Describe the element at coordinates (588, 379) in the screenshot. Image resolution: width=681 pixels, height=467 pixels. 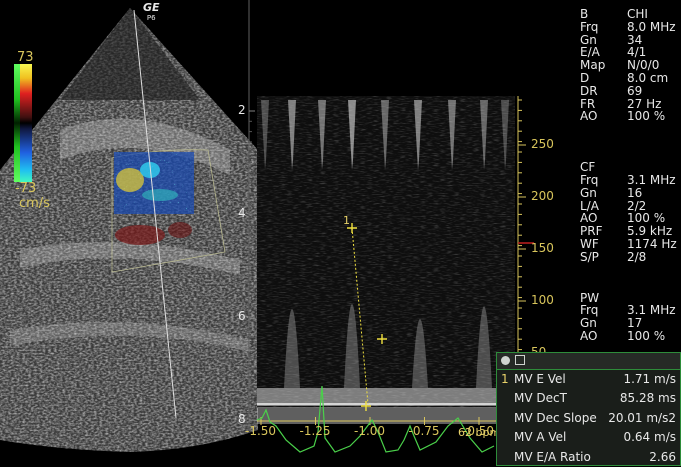
I see `measurement-row: 1 MV E Vel 1.71 m/s` at that location.